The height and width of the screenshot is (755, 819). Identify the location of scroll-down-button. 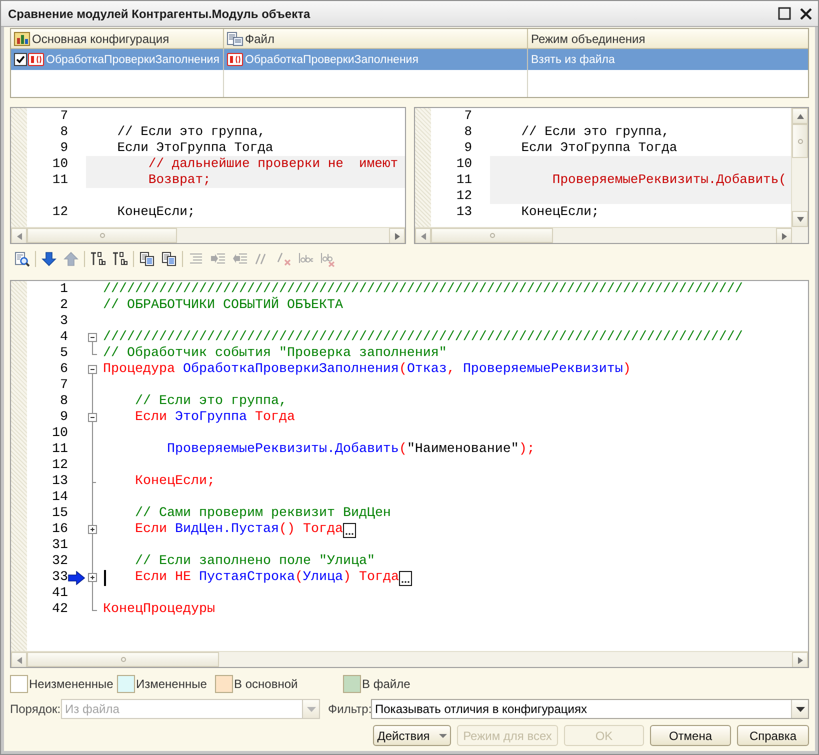
(800, 219).